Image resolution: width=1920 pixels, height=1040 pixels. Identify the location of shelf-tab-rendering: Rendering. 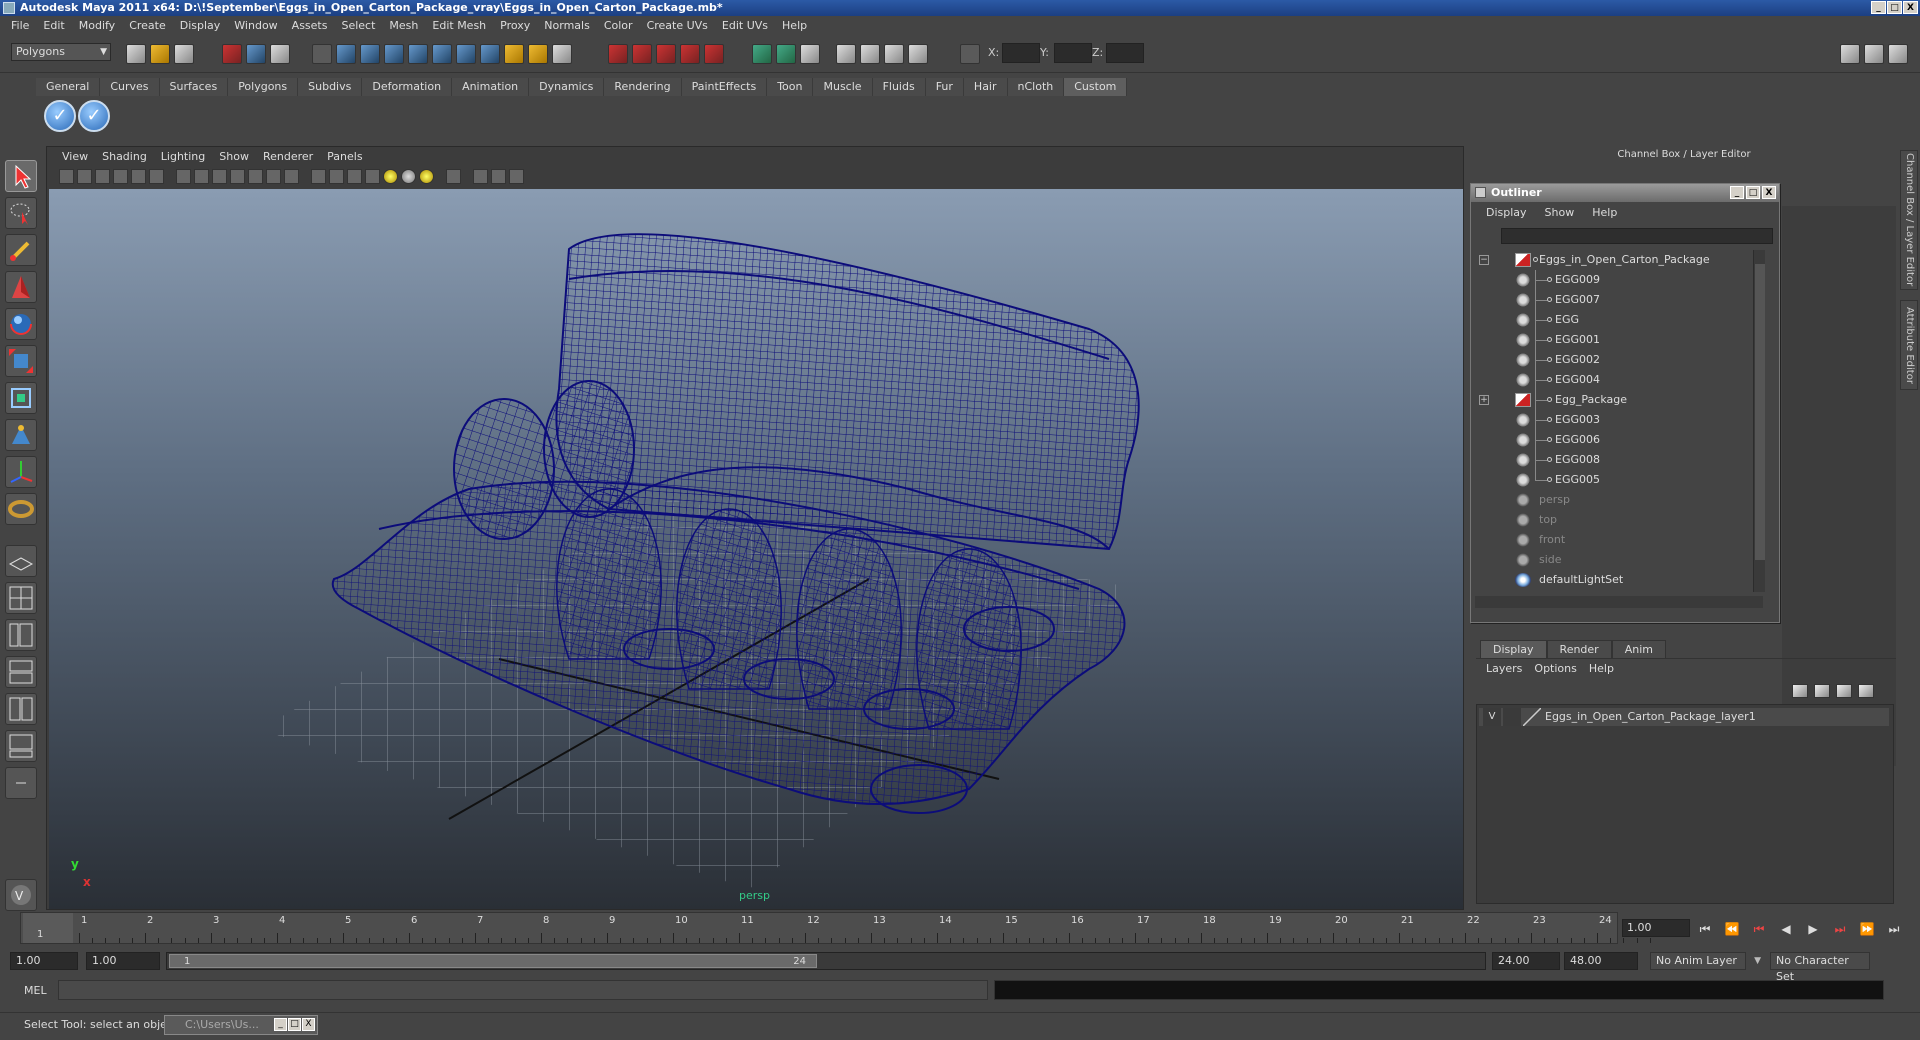
(643, 87).